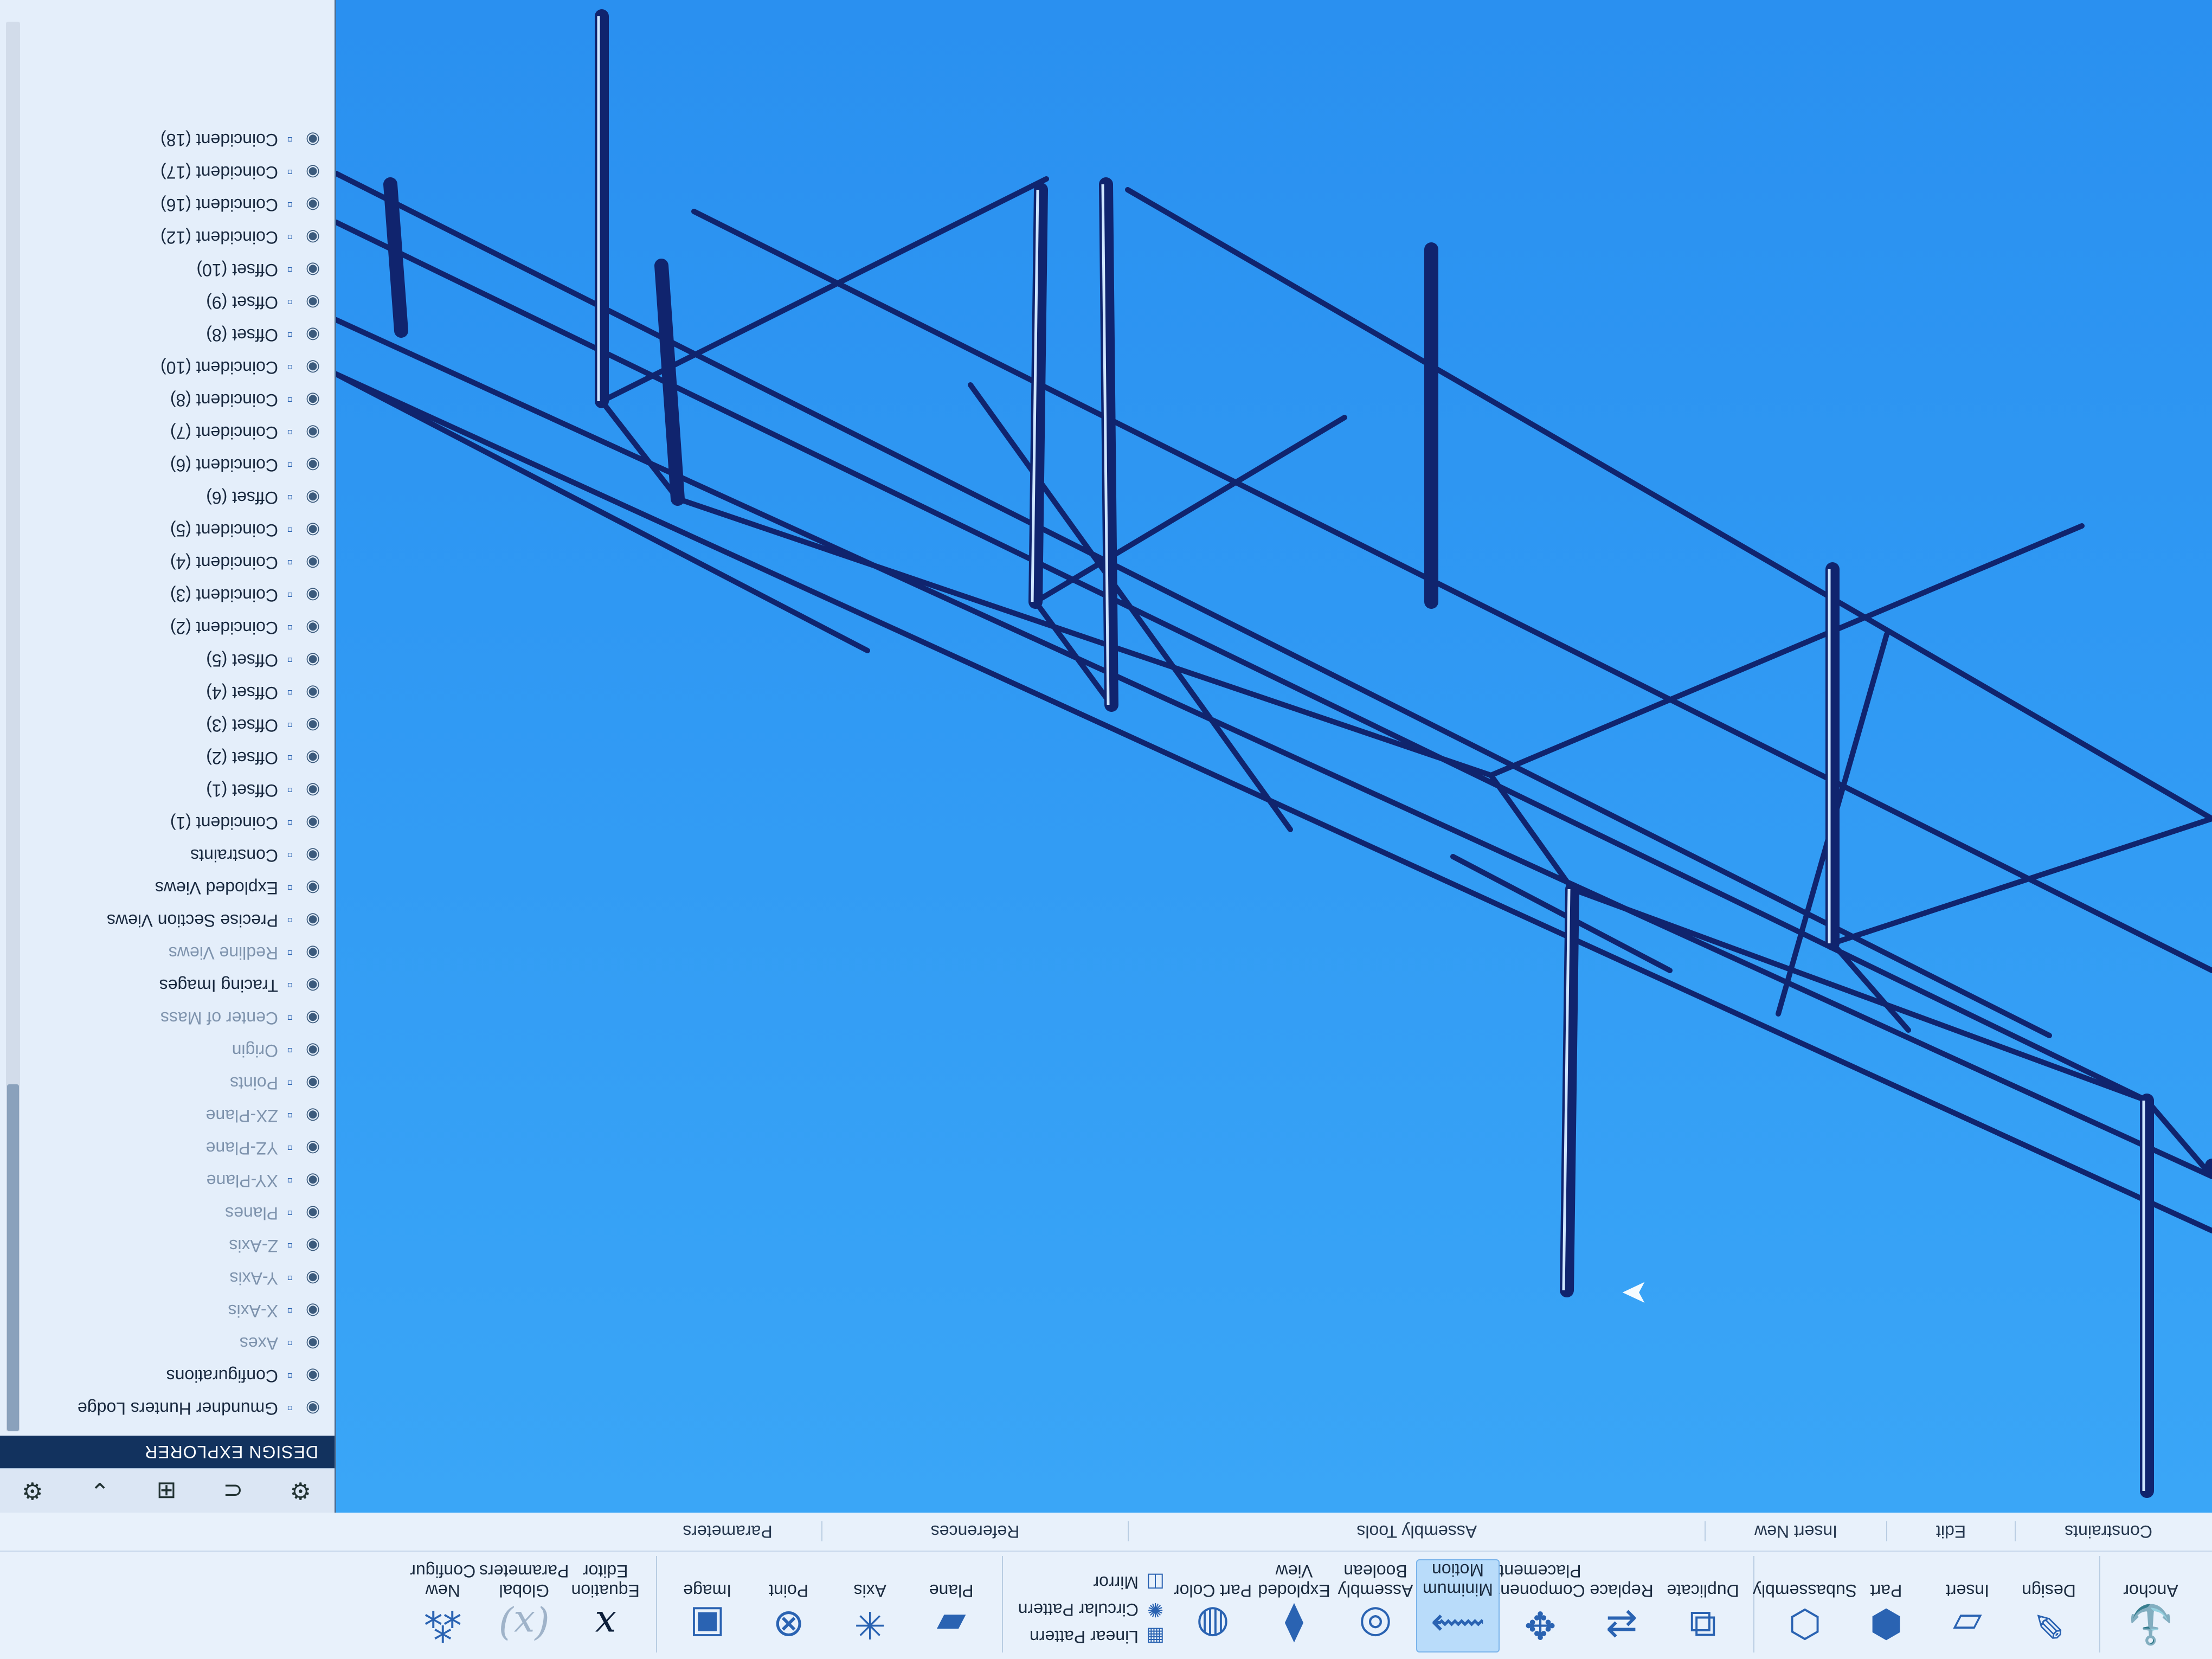  Describe the element at coordinates (1703, 1616) in the screenshot. I see `duplicate-button: ⧉ Duplicate` at that location.